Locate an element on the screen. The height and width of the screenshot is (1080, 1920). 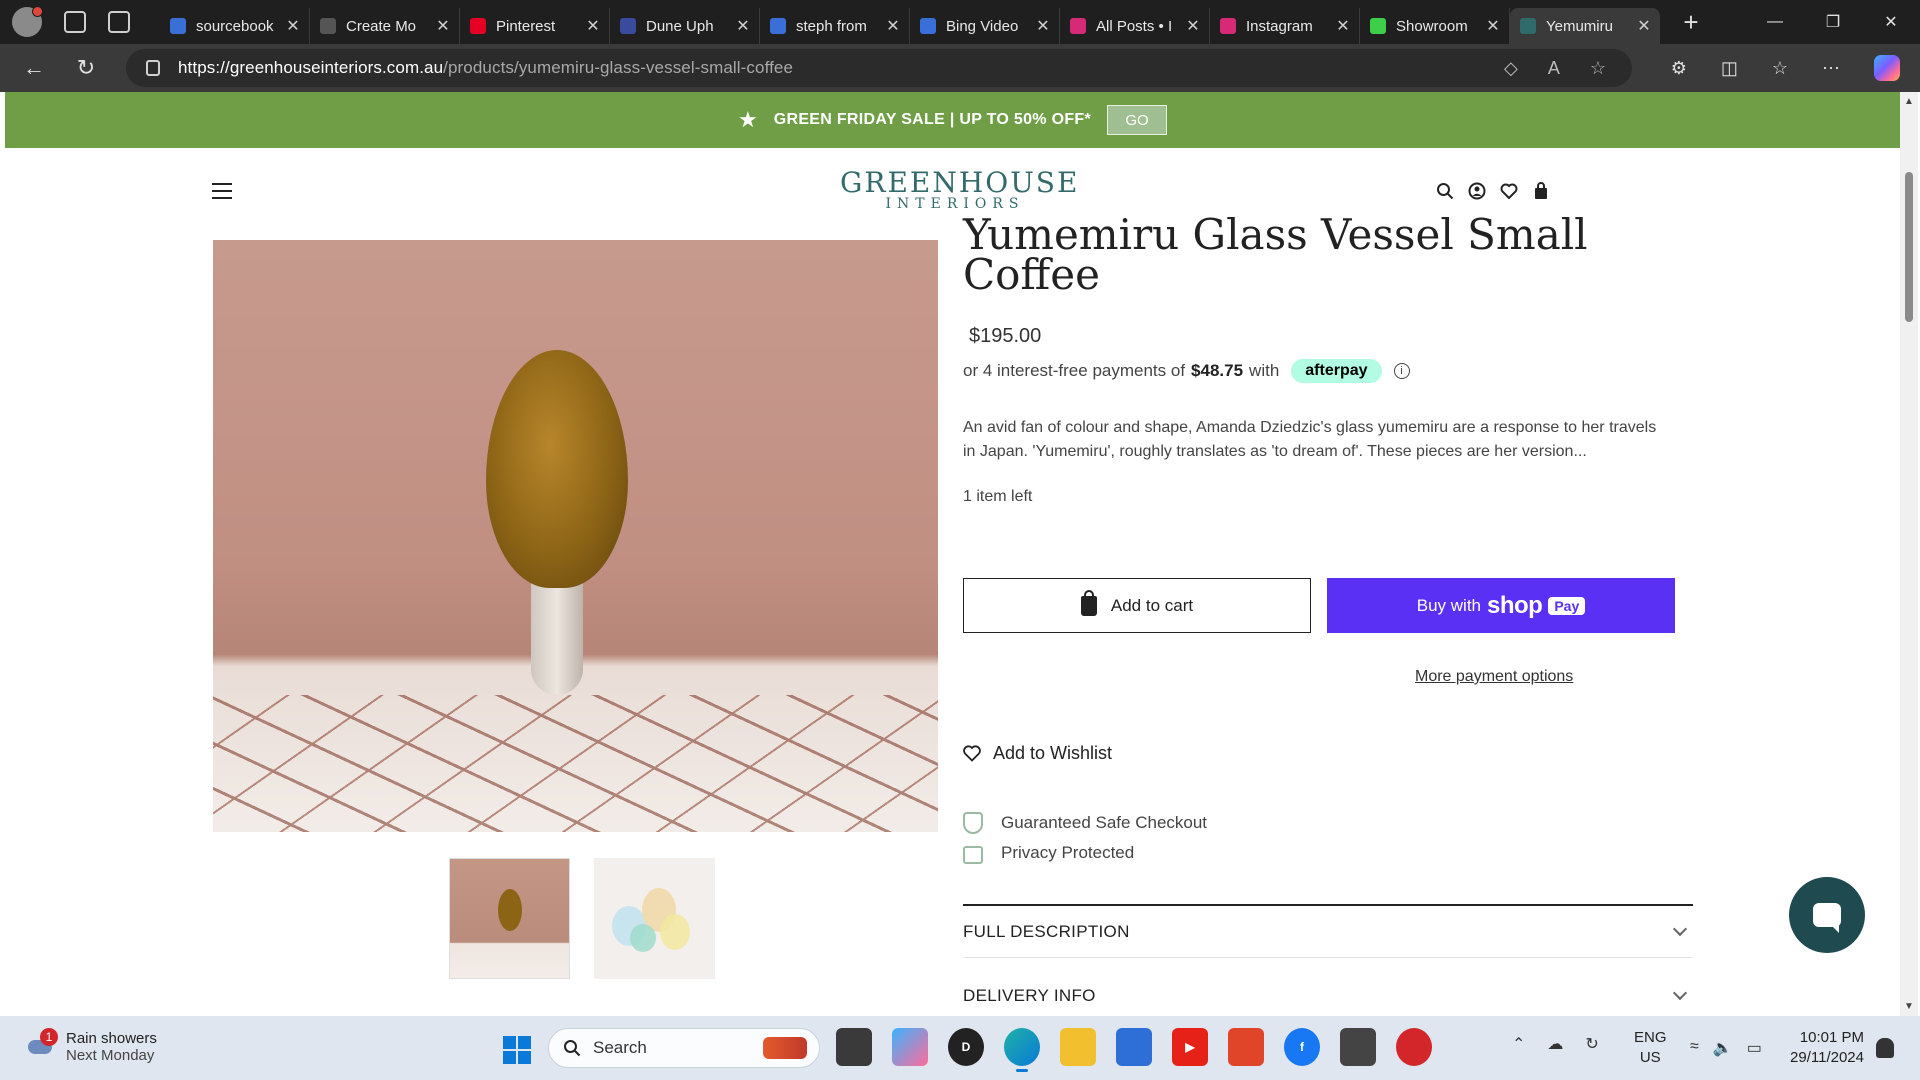
search-placeholder: Search is located at coordinates (620, 1047).